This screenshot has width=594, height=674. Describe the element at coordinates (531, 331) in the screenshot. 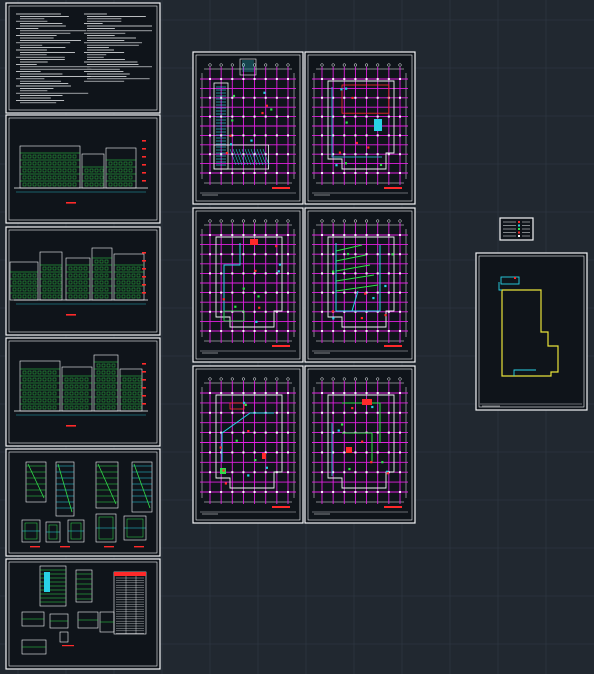

I see `sheet-site-plan` at that location.